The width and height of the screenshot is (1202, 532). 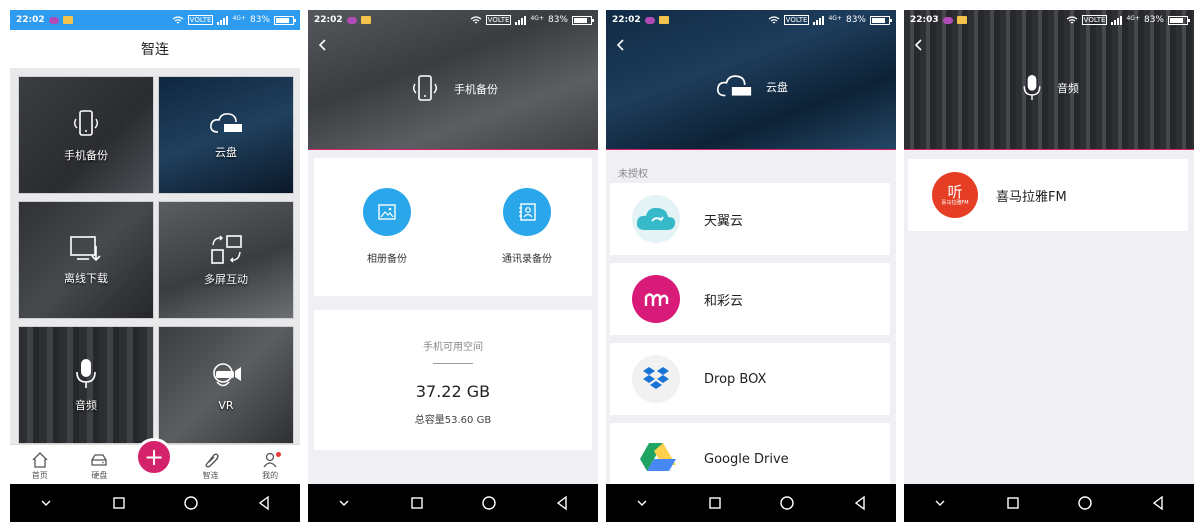 I want to click on section-label-unauthorized: 未授权, so click(x=633, y=174).